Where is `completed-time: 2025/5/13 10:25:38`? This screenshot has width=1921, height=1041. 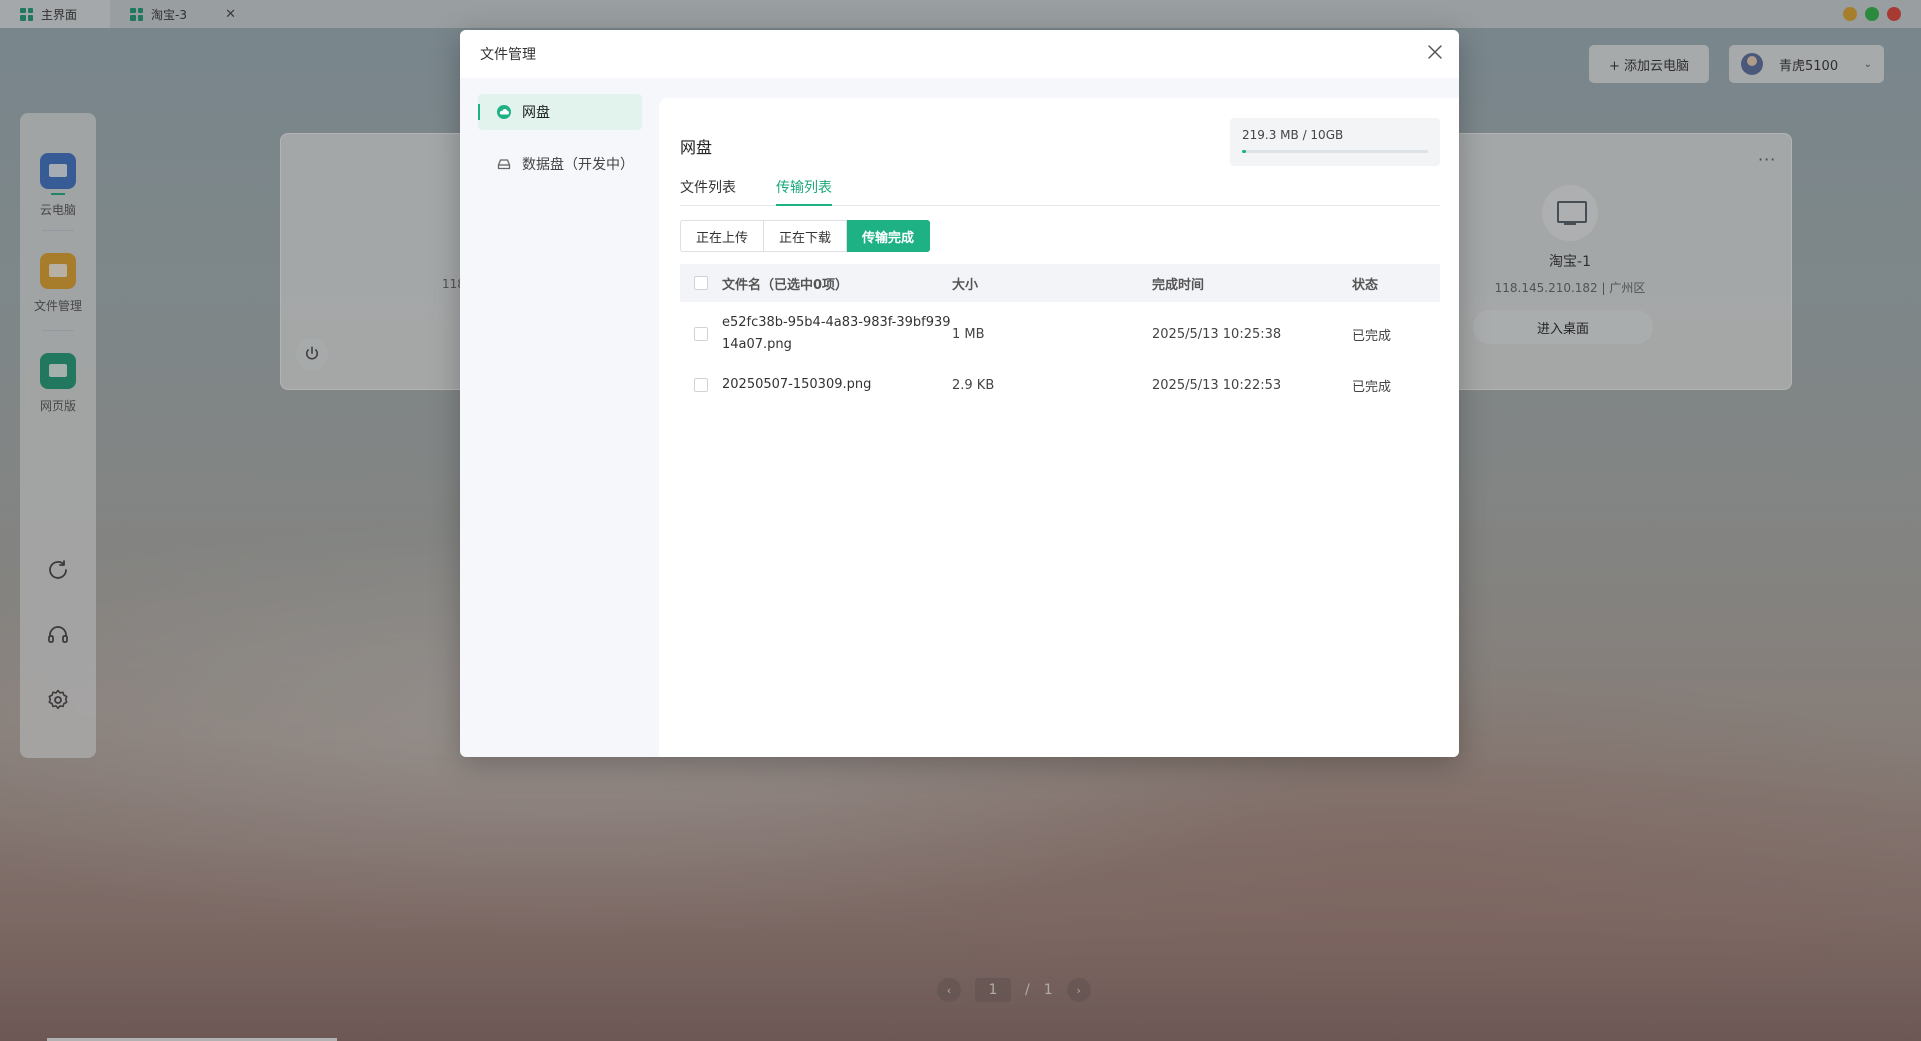
completed-time: 2025/5/13 10:25:38 is located at coordinates (1217, 334).